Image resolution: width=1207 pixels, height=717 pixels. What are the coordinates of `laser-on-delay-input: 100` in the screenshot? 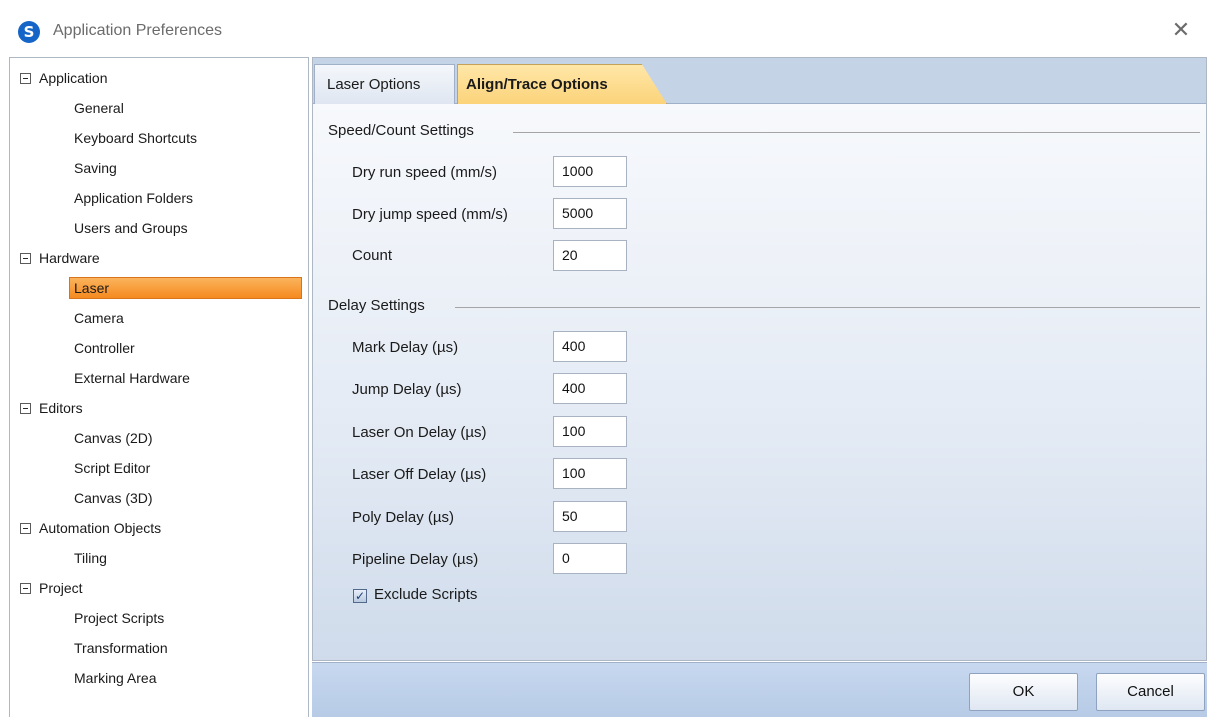 It's located at (590, 431).